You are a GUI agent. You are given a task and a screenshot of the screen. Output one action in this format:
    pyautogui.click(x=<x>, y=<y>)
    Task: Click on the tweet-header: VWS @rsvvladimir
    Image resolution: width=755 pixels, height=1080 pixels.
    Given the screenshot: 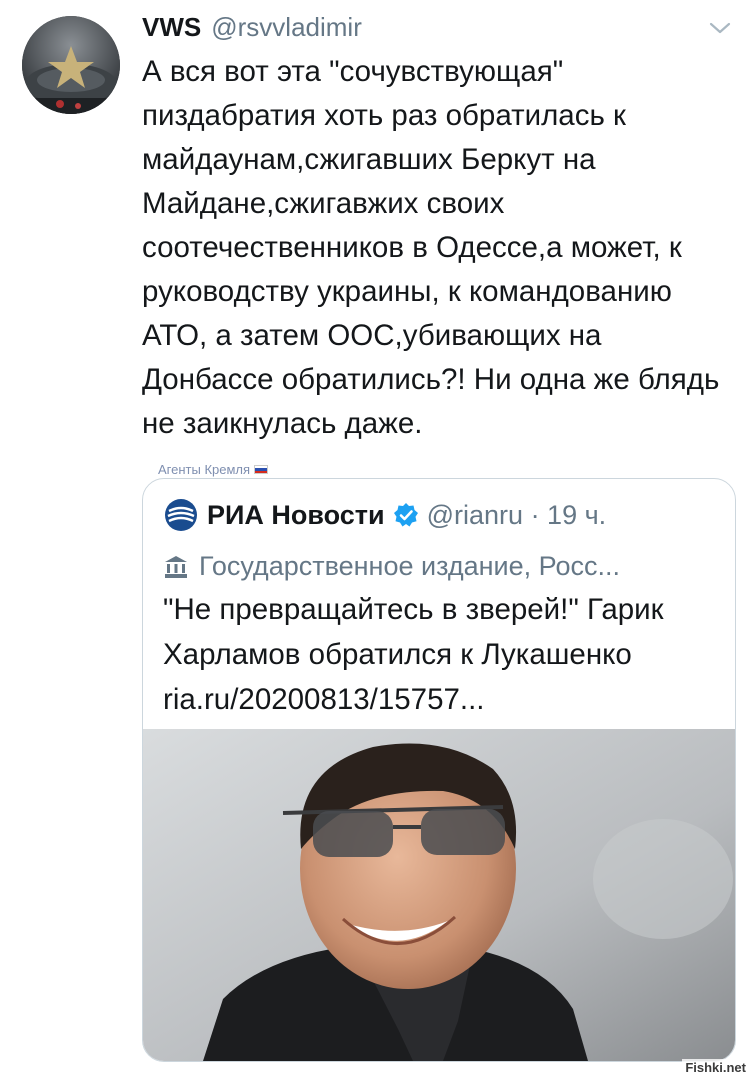 What is the action you would take?
    pyautogui.click(x=252, y=32)
    